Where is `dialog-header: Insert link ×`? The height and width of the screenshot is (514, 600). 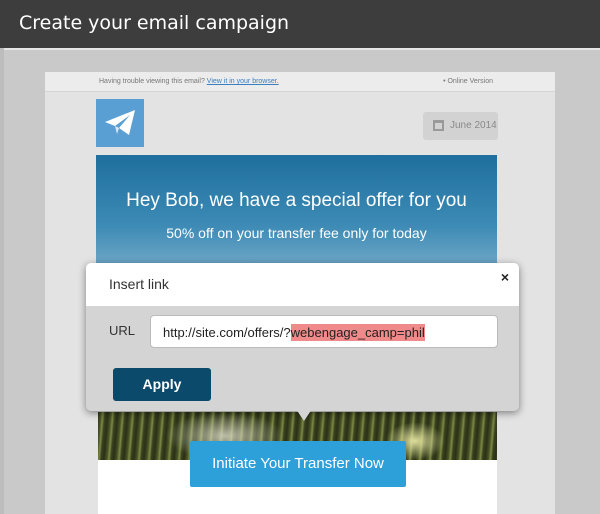 dialog-header: Insert link × is located at coordinates (302, 284).